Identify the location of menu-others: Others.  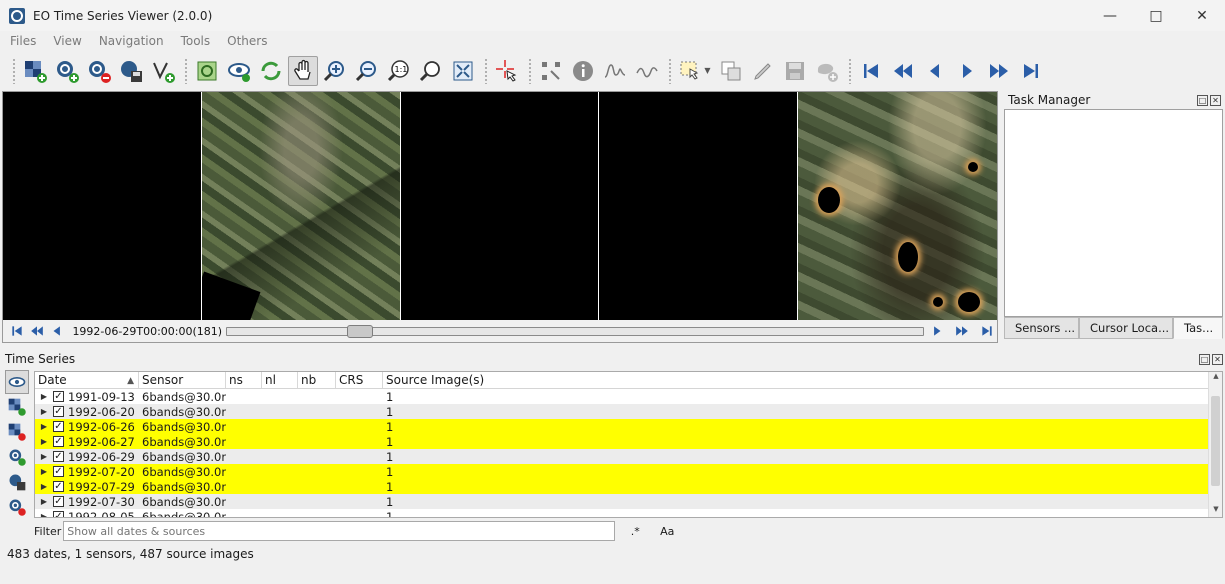
(245, 41).